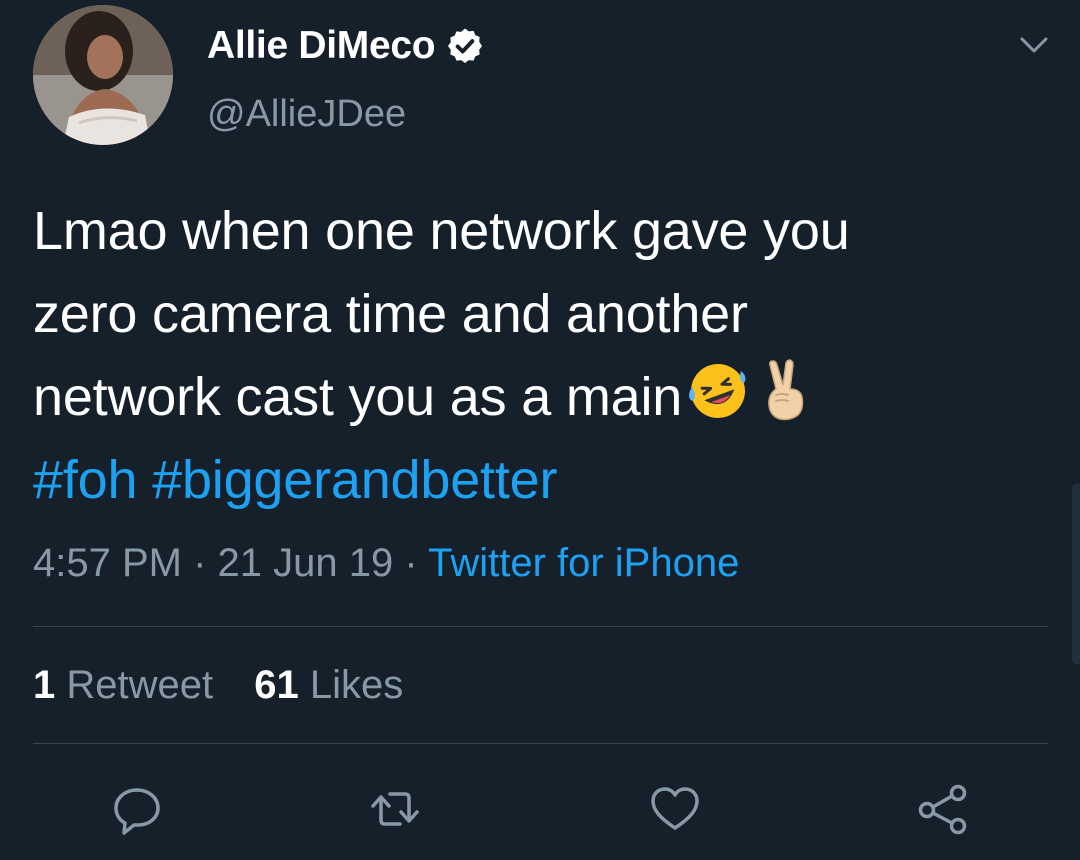  Describe the element at coordinates (717, 391) in the screenshot. I see `rolling-on-floor-laughing-icon` at that location.